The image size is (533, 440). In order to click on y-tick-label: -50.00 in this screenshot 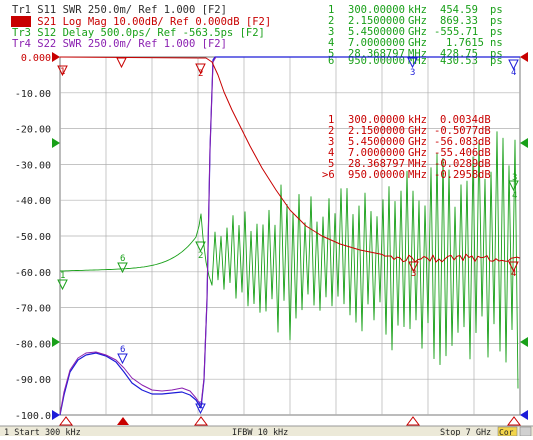, I will do `click(33, 237)`.